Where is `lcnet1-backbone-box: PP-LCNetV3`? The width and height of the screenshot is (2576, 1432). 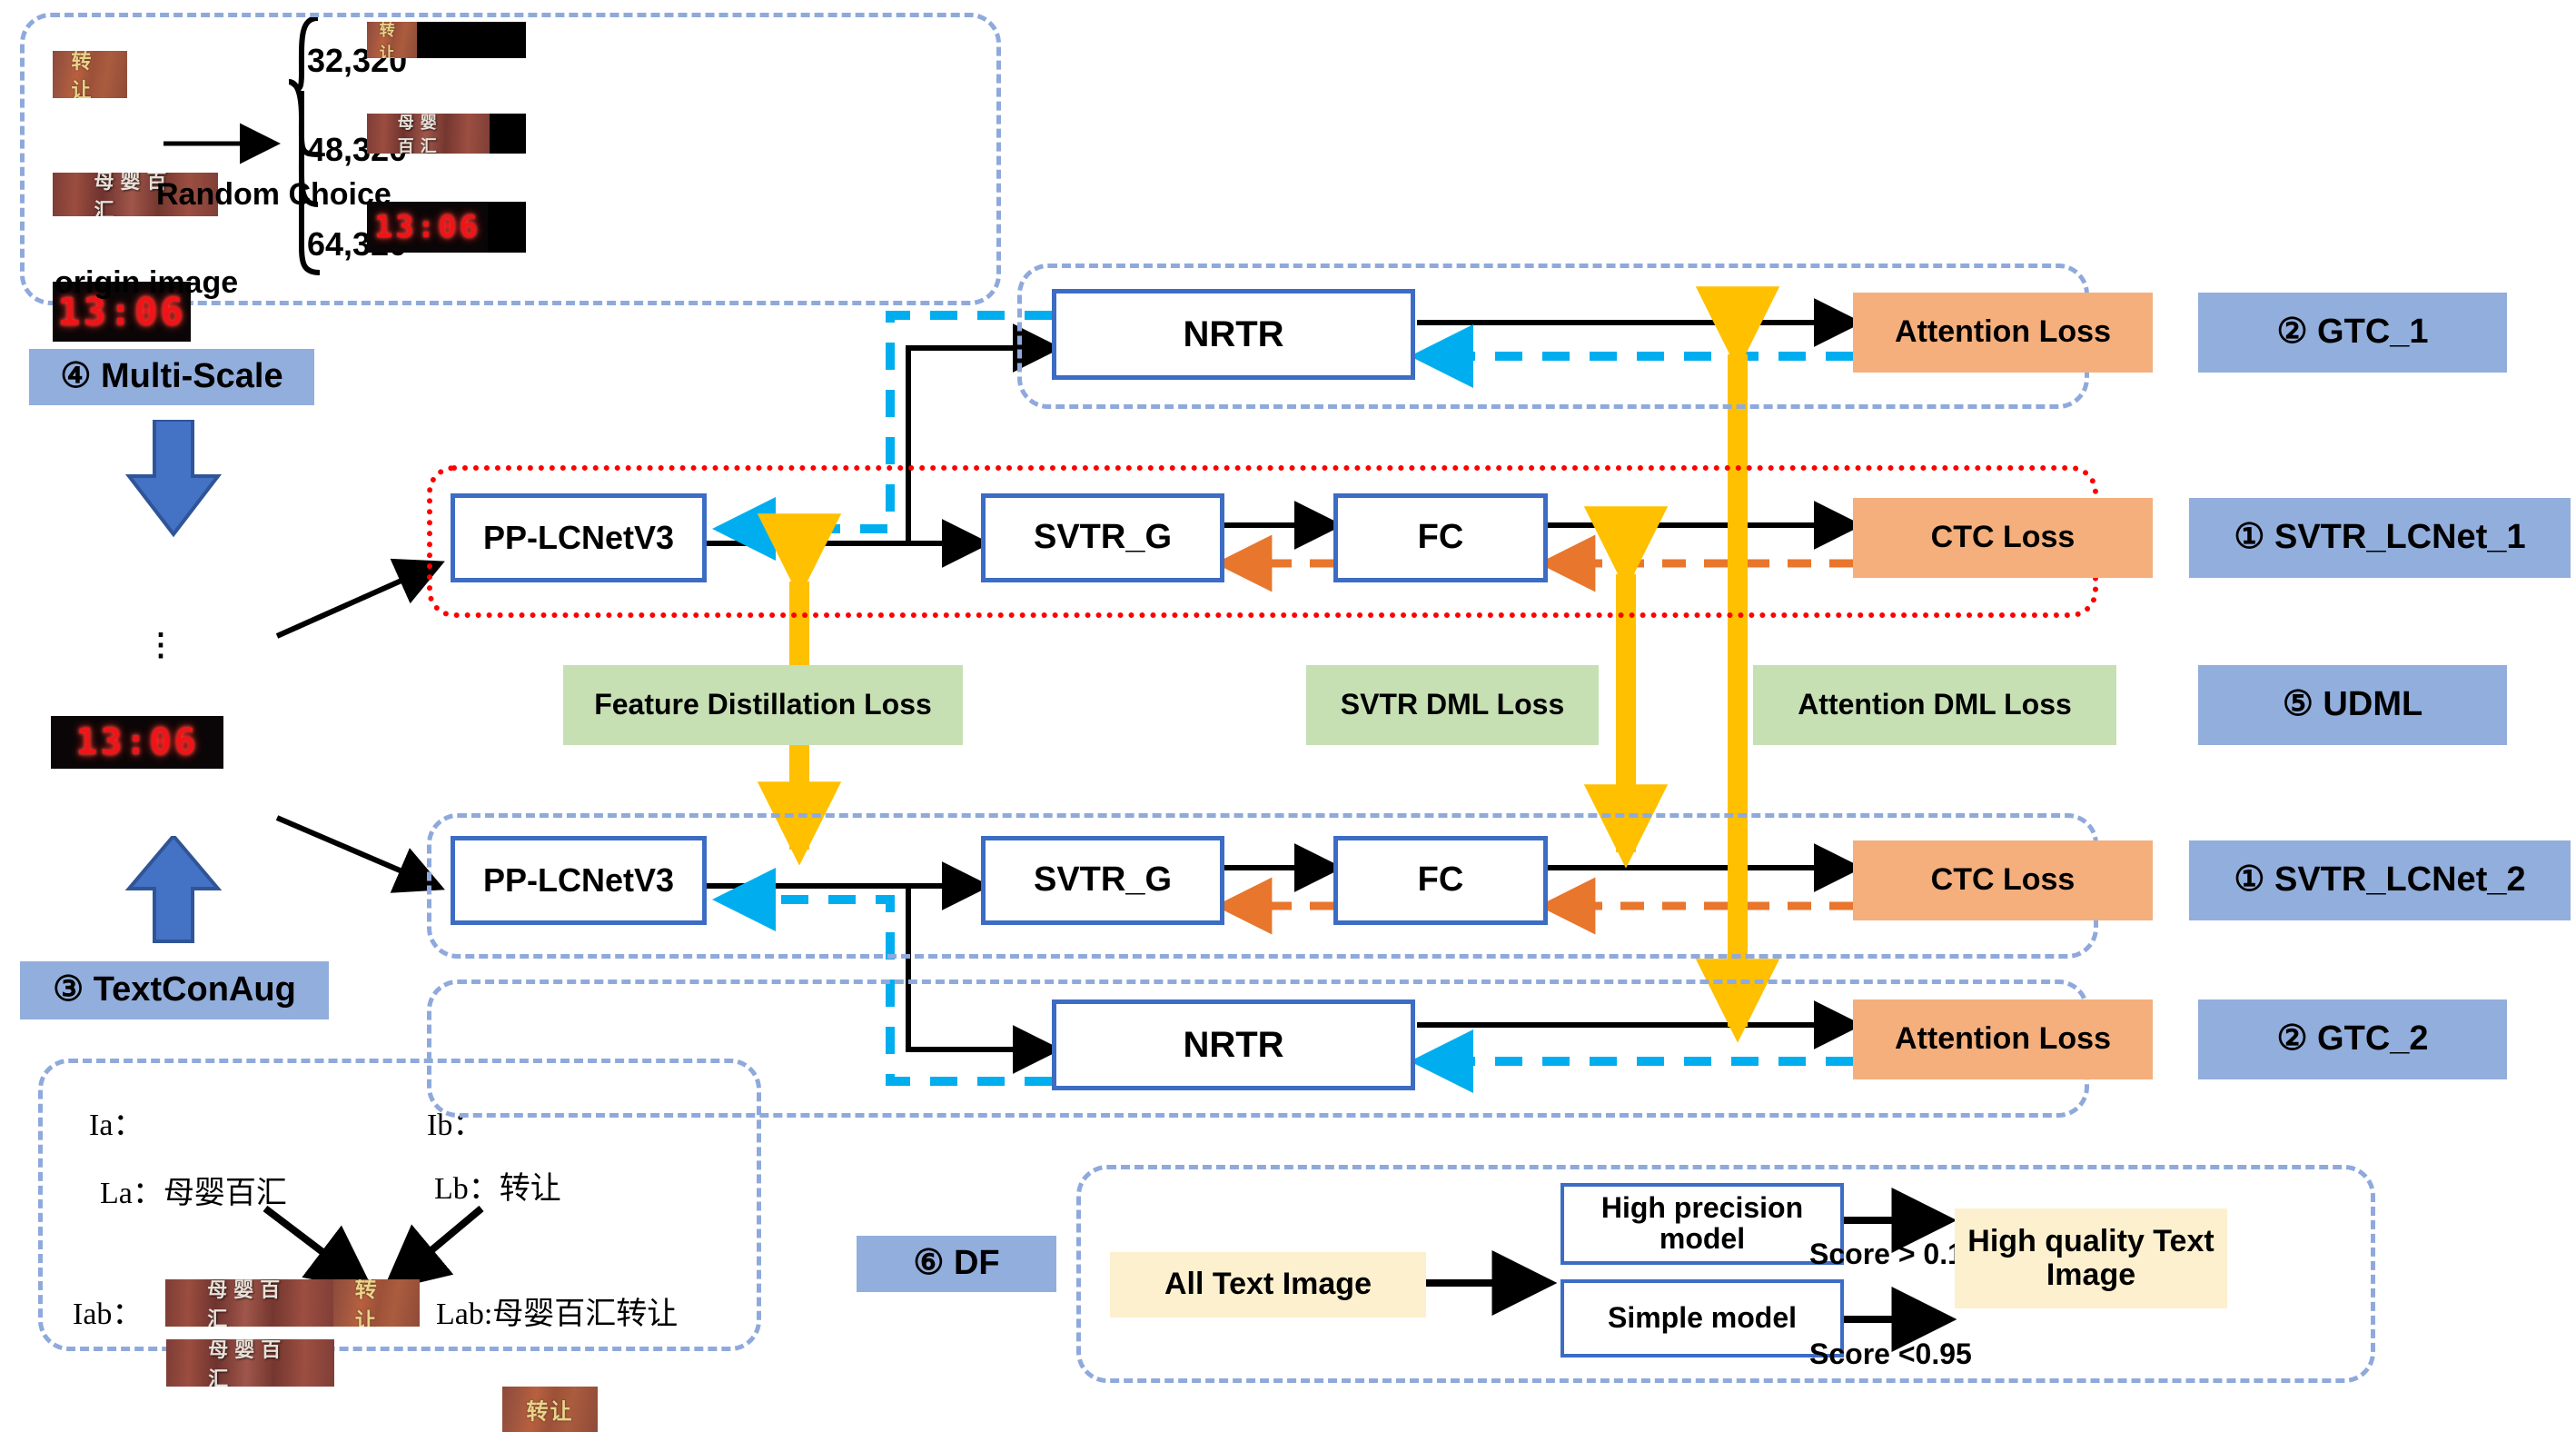
lcnet1-backbone-box: PP-LCNetV3 is located at coordinates (579, 537).